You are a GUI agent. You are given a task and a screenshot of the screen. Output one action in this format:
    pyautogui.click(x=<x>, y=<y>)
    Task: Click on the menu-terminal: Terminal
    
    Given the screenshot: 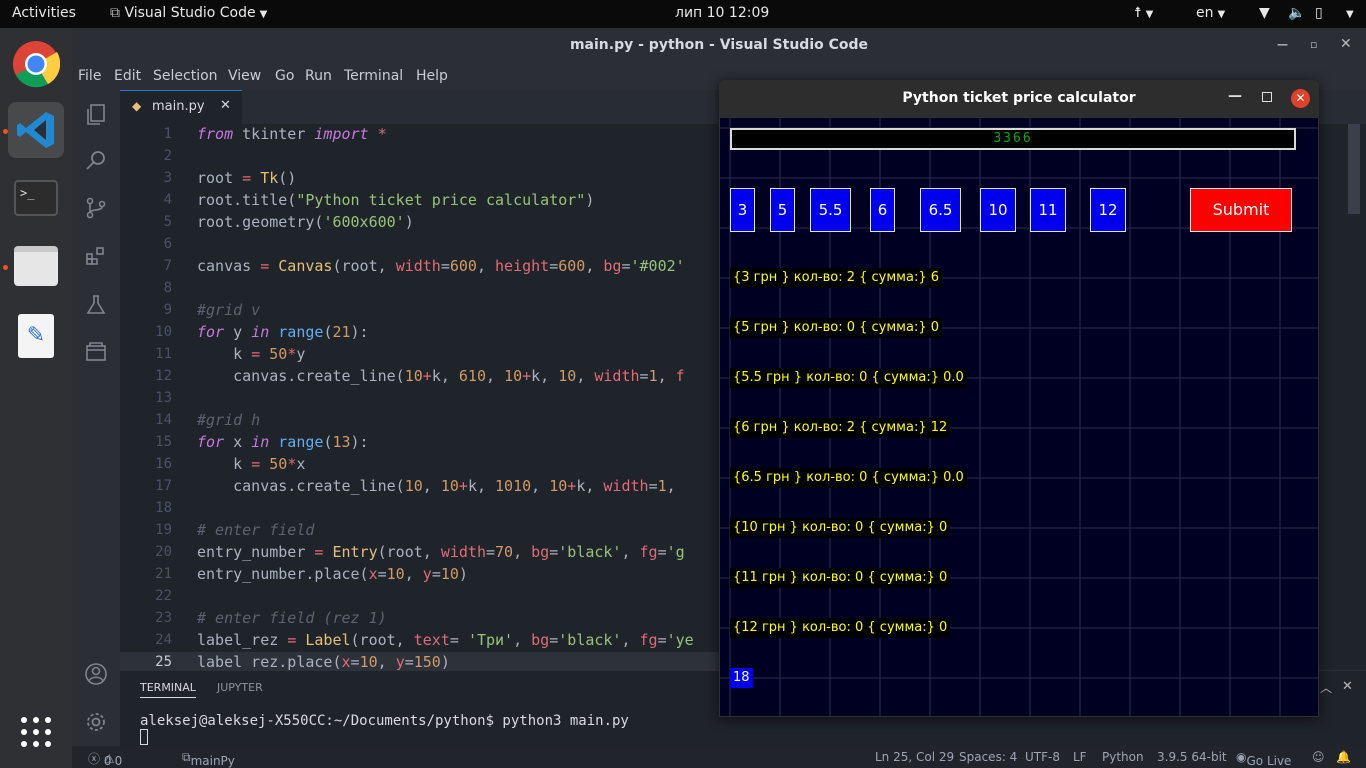 What is the action you would take?
    pyautogui.click(x=373, y=76)
    